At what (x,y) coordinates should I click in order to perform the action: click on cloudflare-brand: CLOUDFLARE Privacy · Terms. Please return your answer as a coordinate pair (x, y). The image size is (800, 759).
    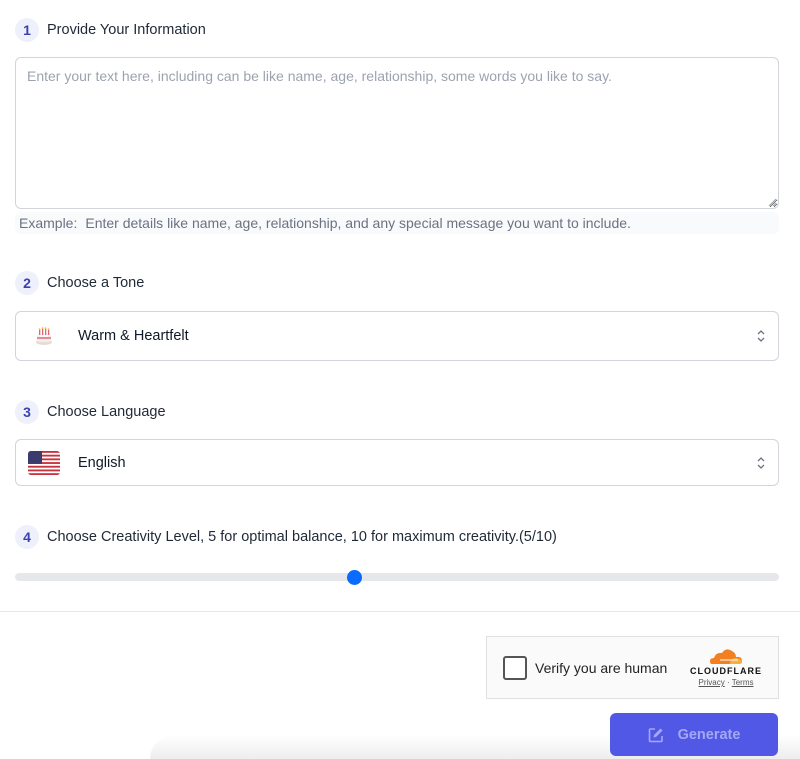
    Looking at the image, I should click on (726, 667).